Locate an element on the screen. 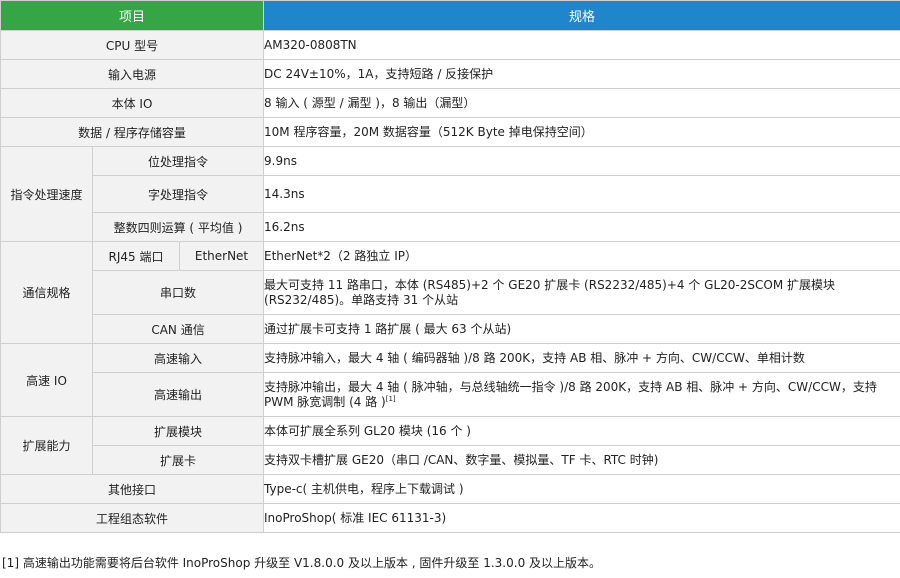 The width and height of the screenshot is (900, 578). header-row: 项目 规格 is located at coordinates (450, 15).